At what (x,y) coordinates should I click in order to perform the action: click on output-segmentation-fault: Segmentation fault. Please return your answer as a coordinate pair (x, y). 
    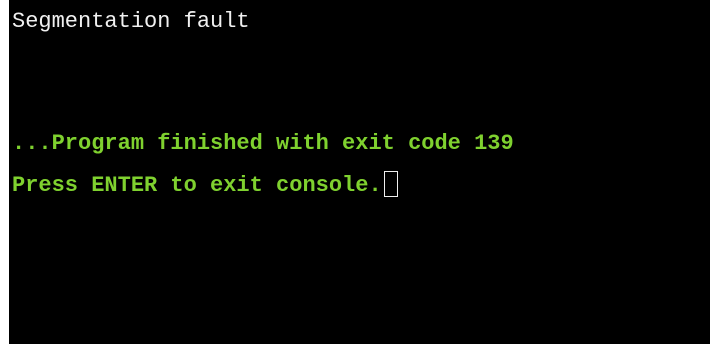
    Looking at the image, I should click on (131, 21).